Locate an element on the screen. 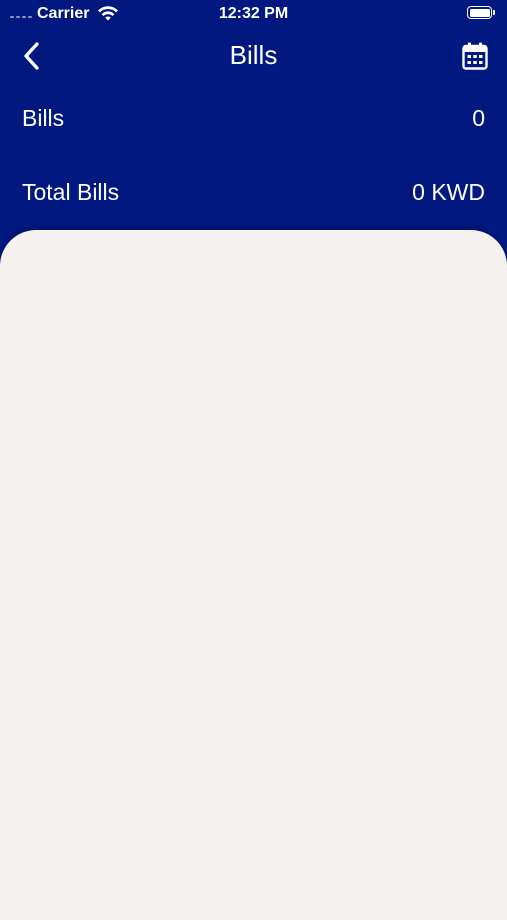  total-bills-row: Total Bills 0 KWD is located at coordinates (253, 192).